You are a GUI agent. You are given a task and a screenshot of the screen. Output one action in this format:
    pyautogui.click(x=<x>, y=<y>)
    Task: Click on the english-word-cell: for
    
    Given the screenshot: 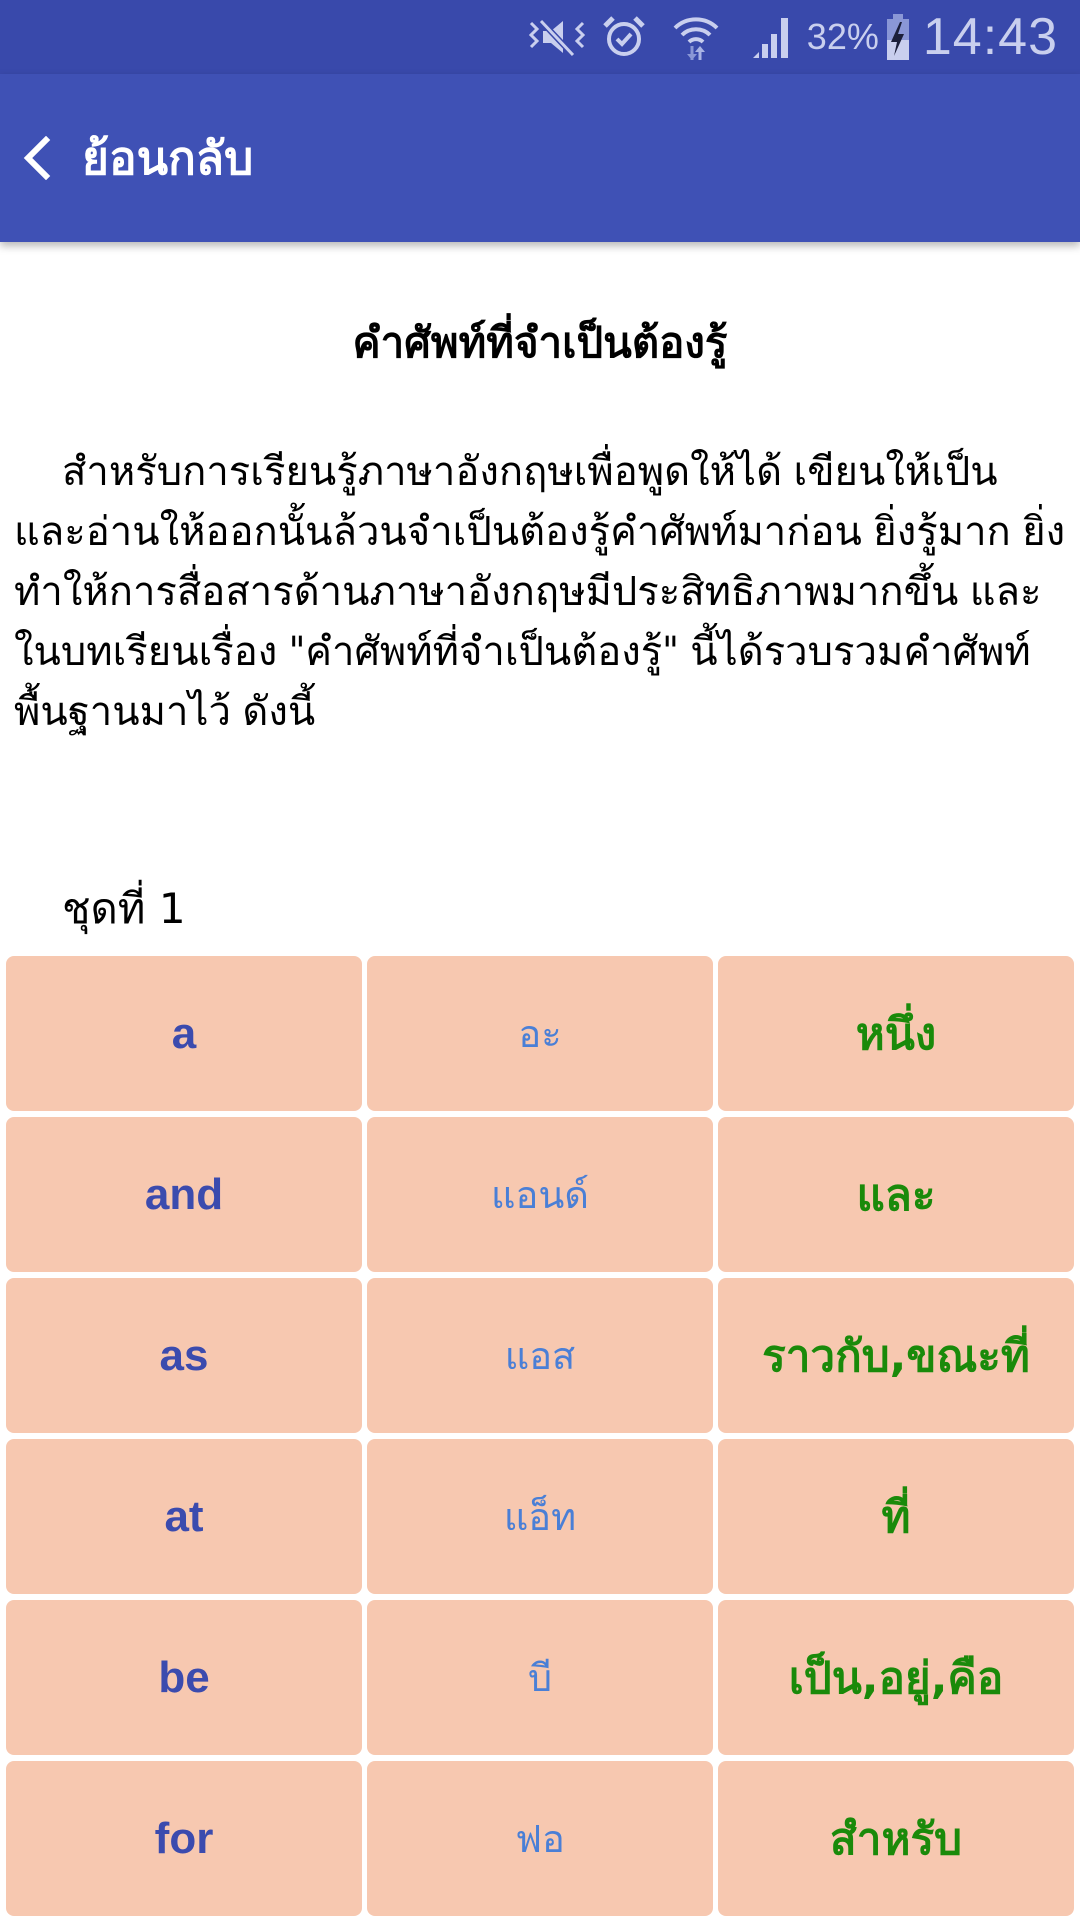 What is the action you would take?
    pyautogui.click(x=184, y=1838)
    